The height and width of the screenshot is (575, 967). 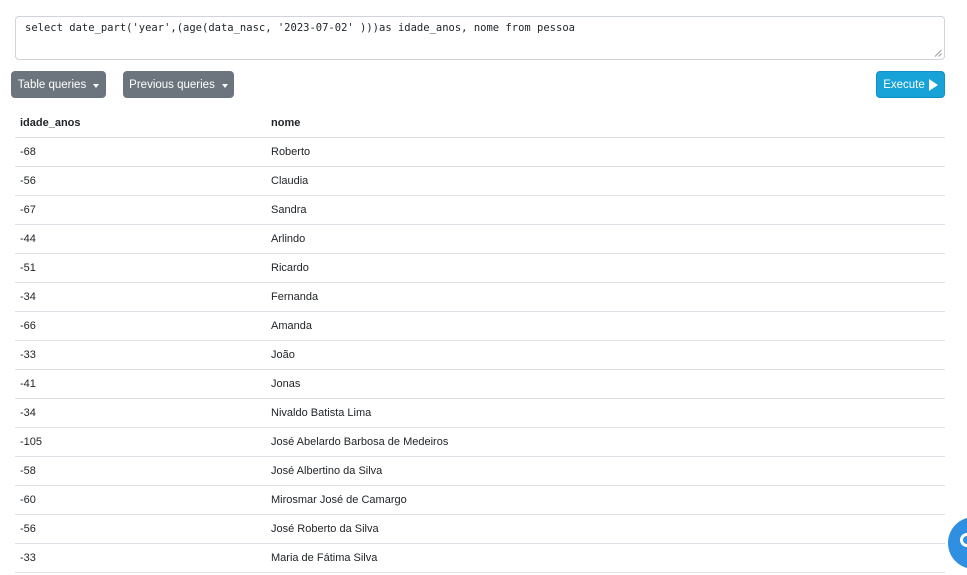 I want to click on table-row: -34 Nivaldo Batista Lima, so click(x=480, y=413).